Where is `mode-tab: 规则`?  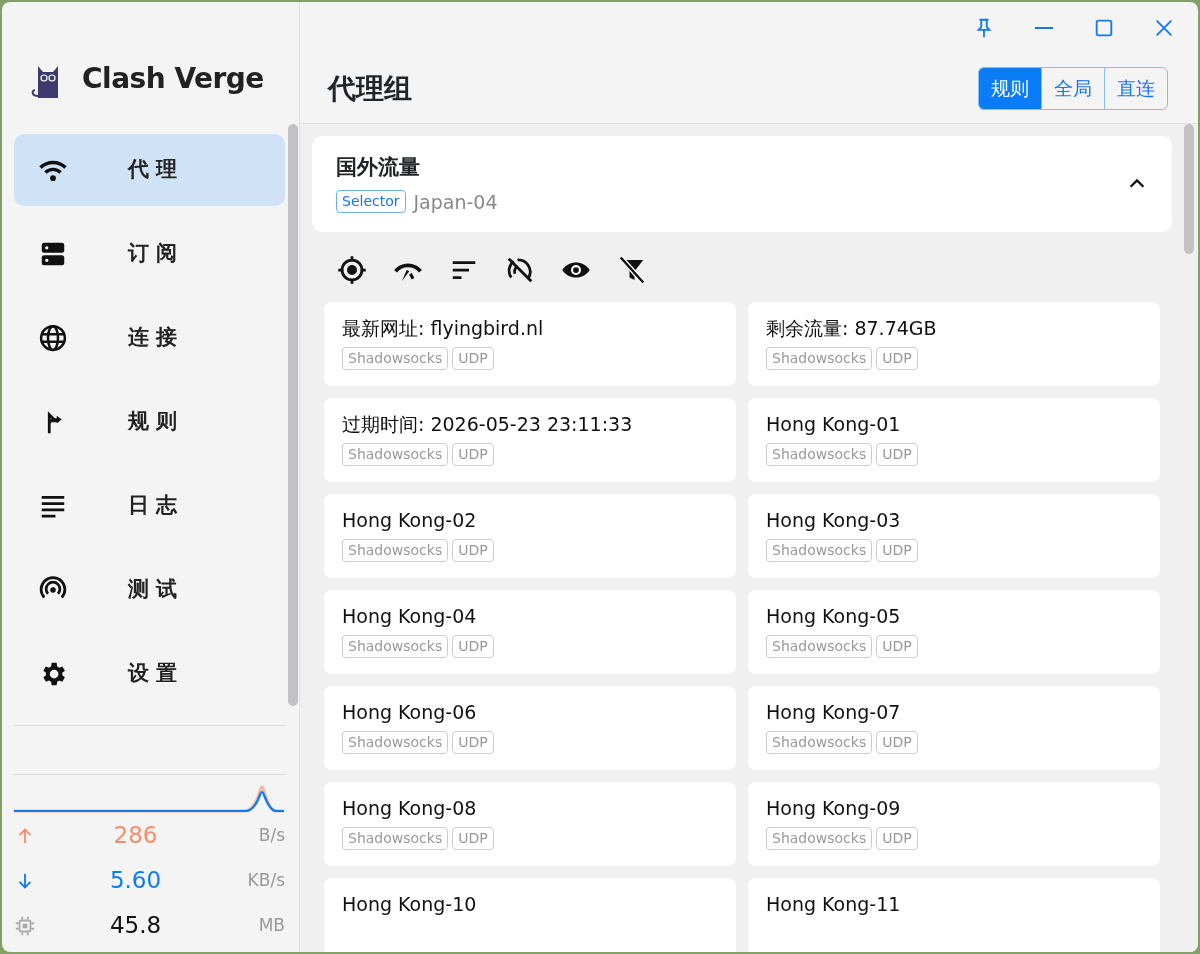 mode-tab: 规则 is located at coordinates (1010, 88).